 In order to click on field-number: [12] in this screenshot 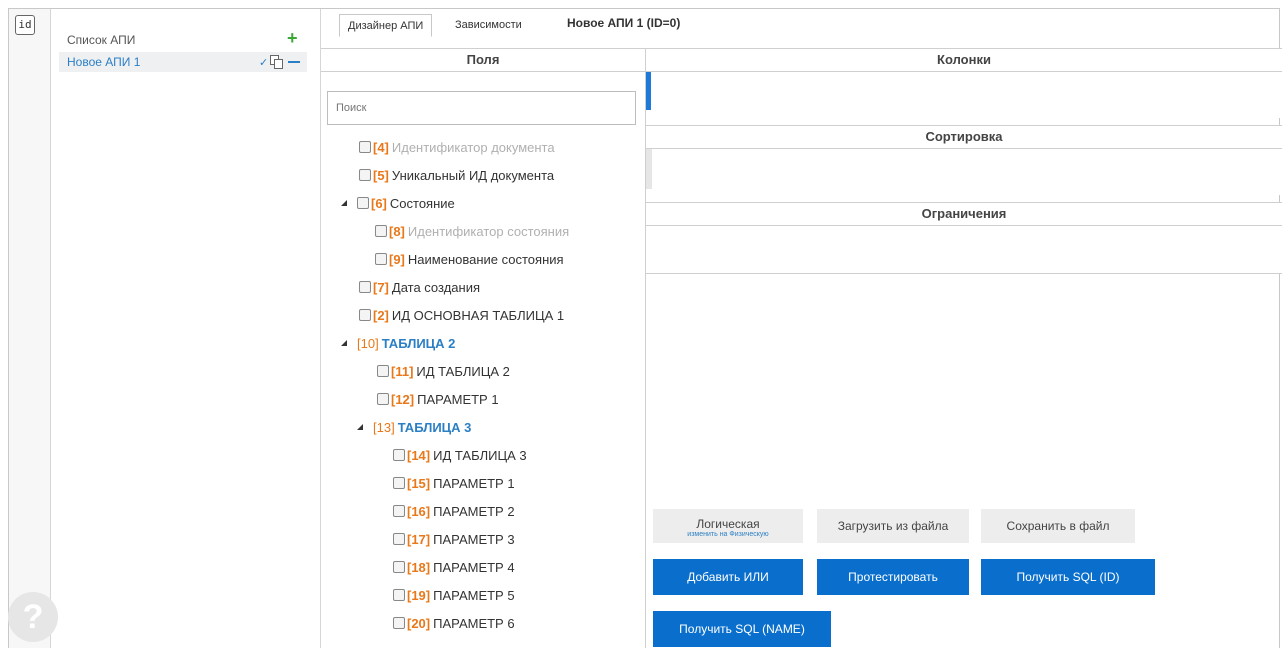, I will do `click(403, 399)`.